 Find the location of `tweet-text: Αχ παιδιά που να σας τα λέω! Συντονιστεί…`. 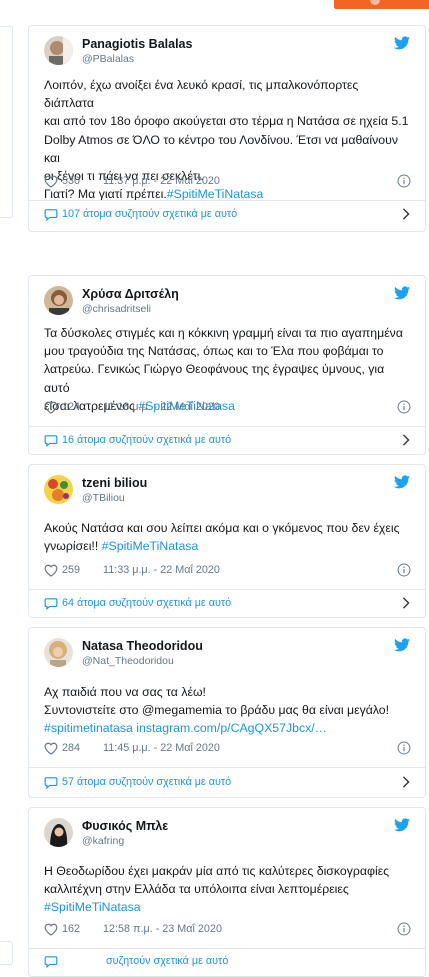

tweet-text: Αχ παιδιά που να σας τα λέω! Συντονιστεί… is located at coordinates (217, 710).